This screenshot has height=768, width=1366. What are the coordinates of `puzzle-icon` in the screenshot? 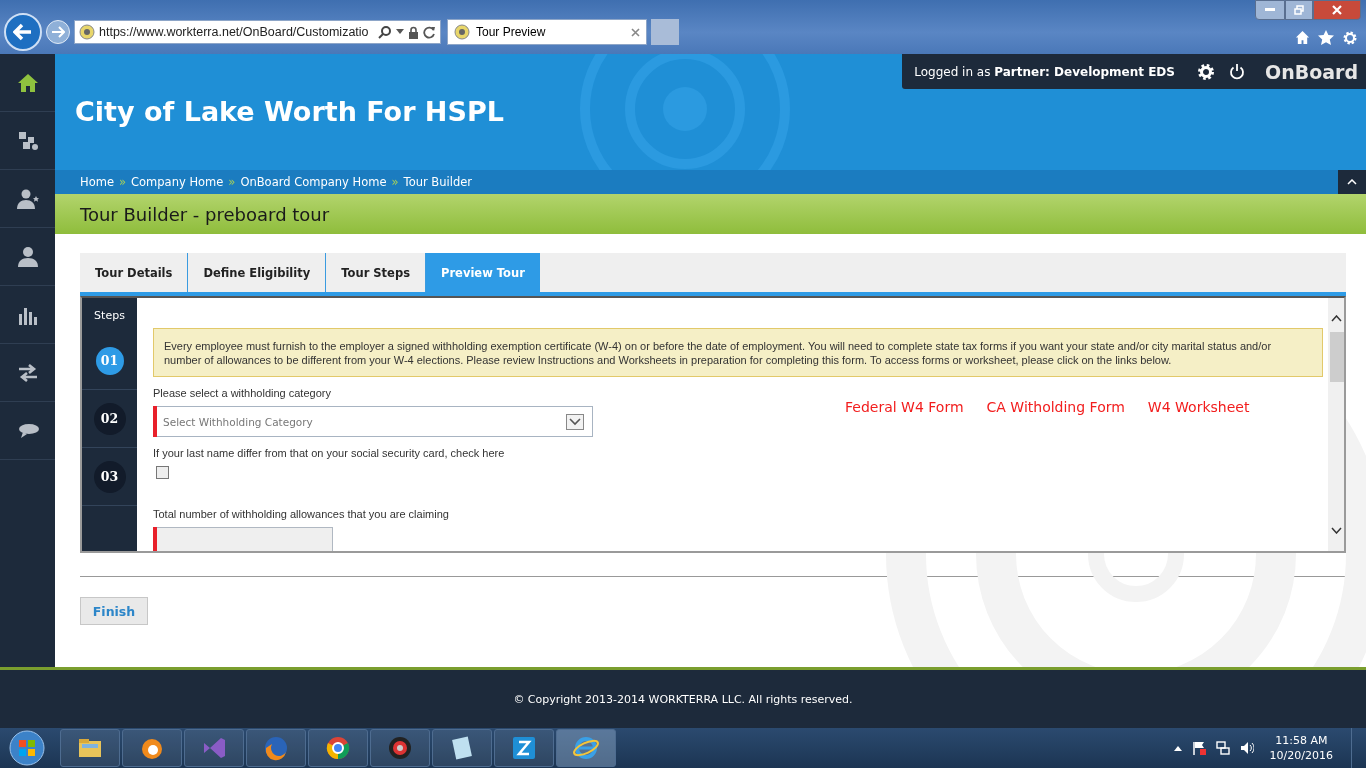 It's located at (27, 140).